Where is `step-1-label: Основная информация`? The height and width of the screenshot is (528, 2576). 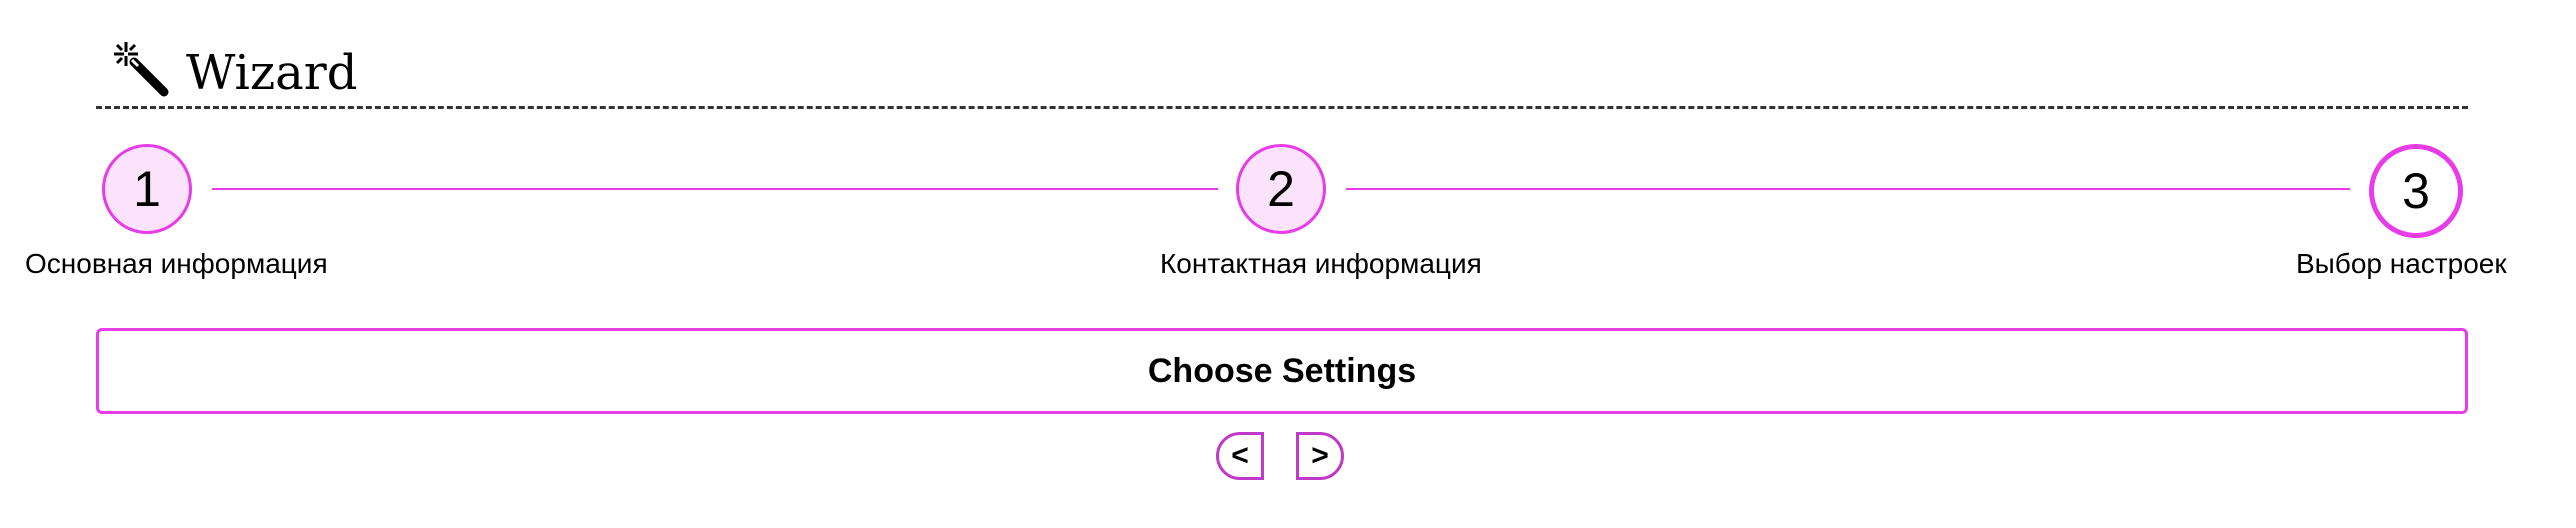 step-1-label: Основная информация is located at coordinates (176, 263).